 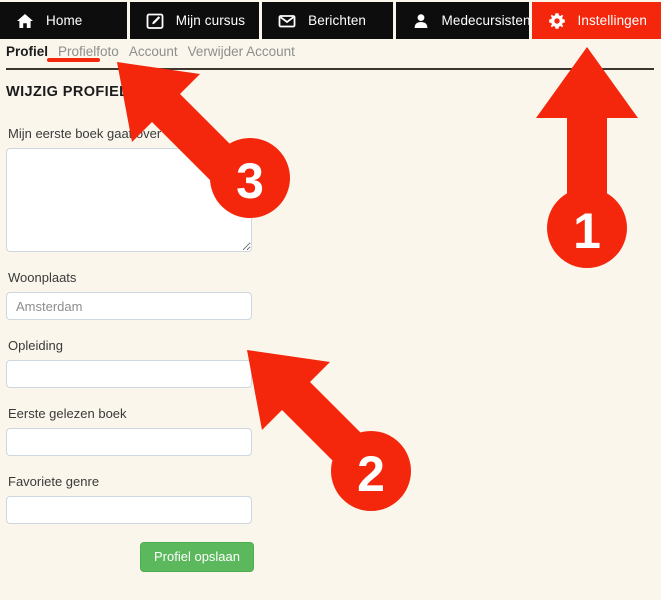 I want to click on label-mijn-eerste-boek: Mijn eerste boek gaat over, so click(x=85, y=133).